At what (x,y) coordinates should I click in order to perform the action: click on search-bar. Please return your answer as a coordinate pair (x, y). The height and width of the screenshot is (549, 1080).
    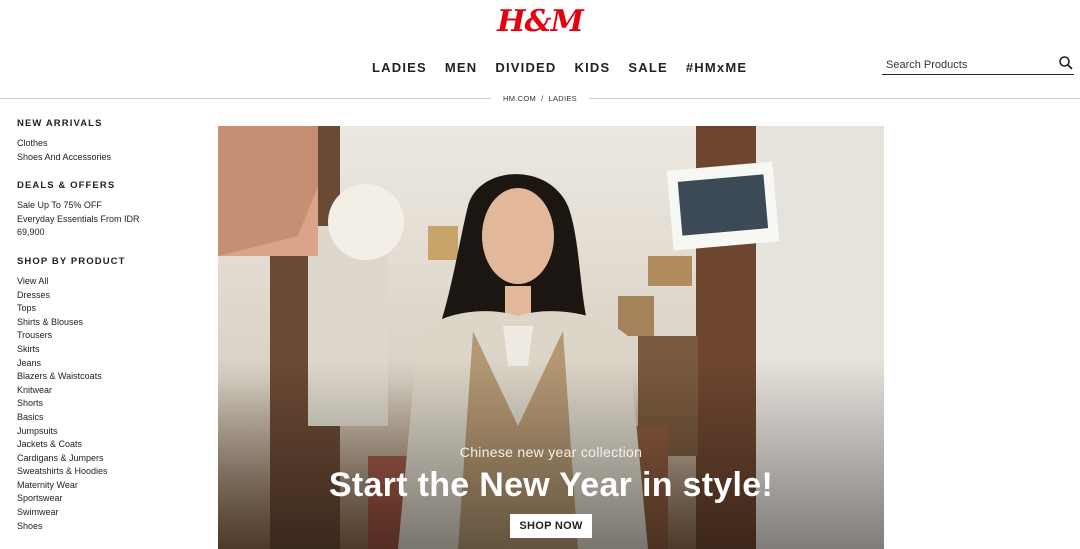
    Looking at the image, I should click on (978, 65).